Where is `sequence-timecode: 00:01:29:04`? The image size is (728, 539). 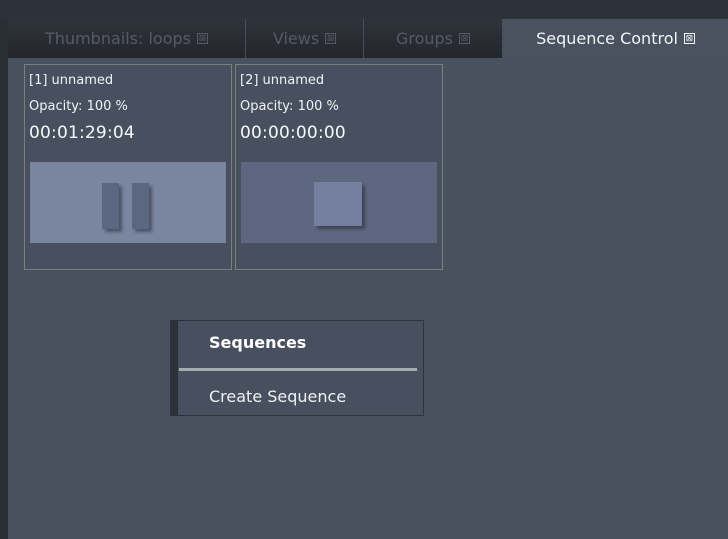 sequence-timecode: 00:01:29:04 is located at coordinates (82, 133).